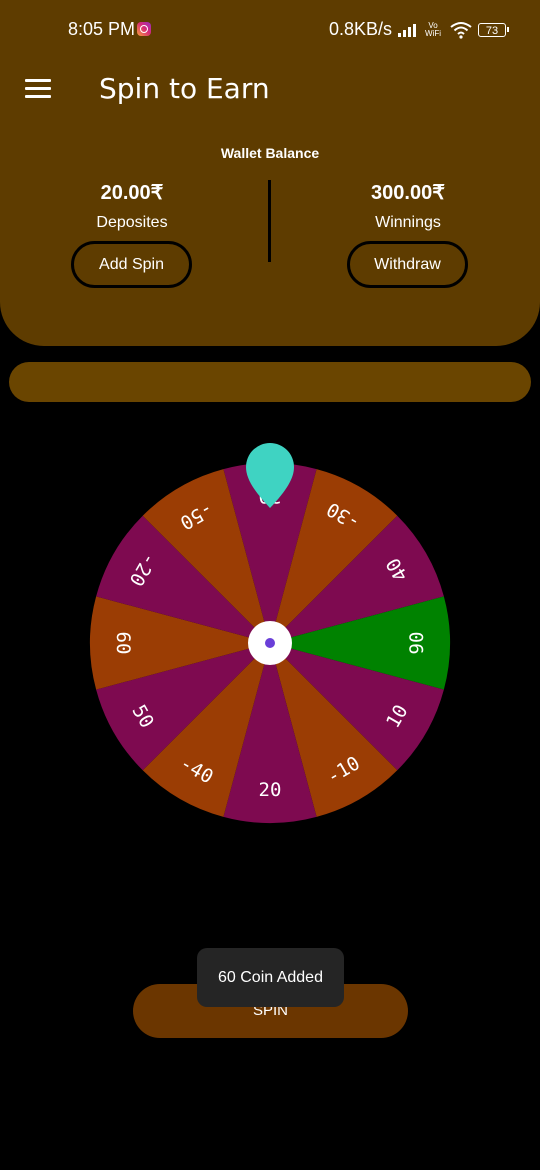 The height and width of the screenshot is (1170, 540). I want to click on battery-level: 73, so click(492, 30).